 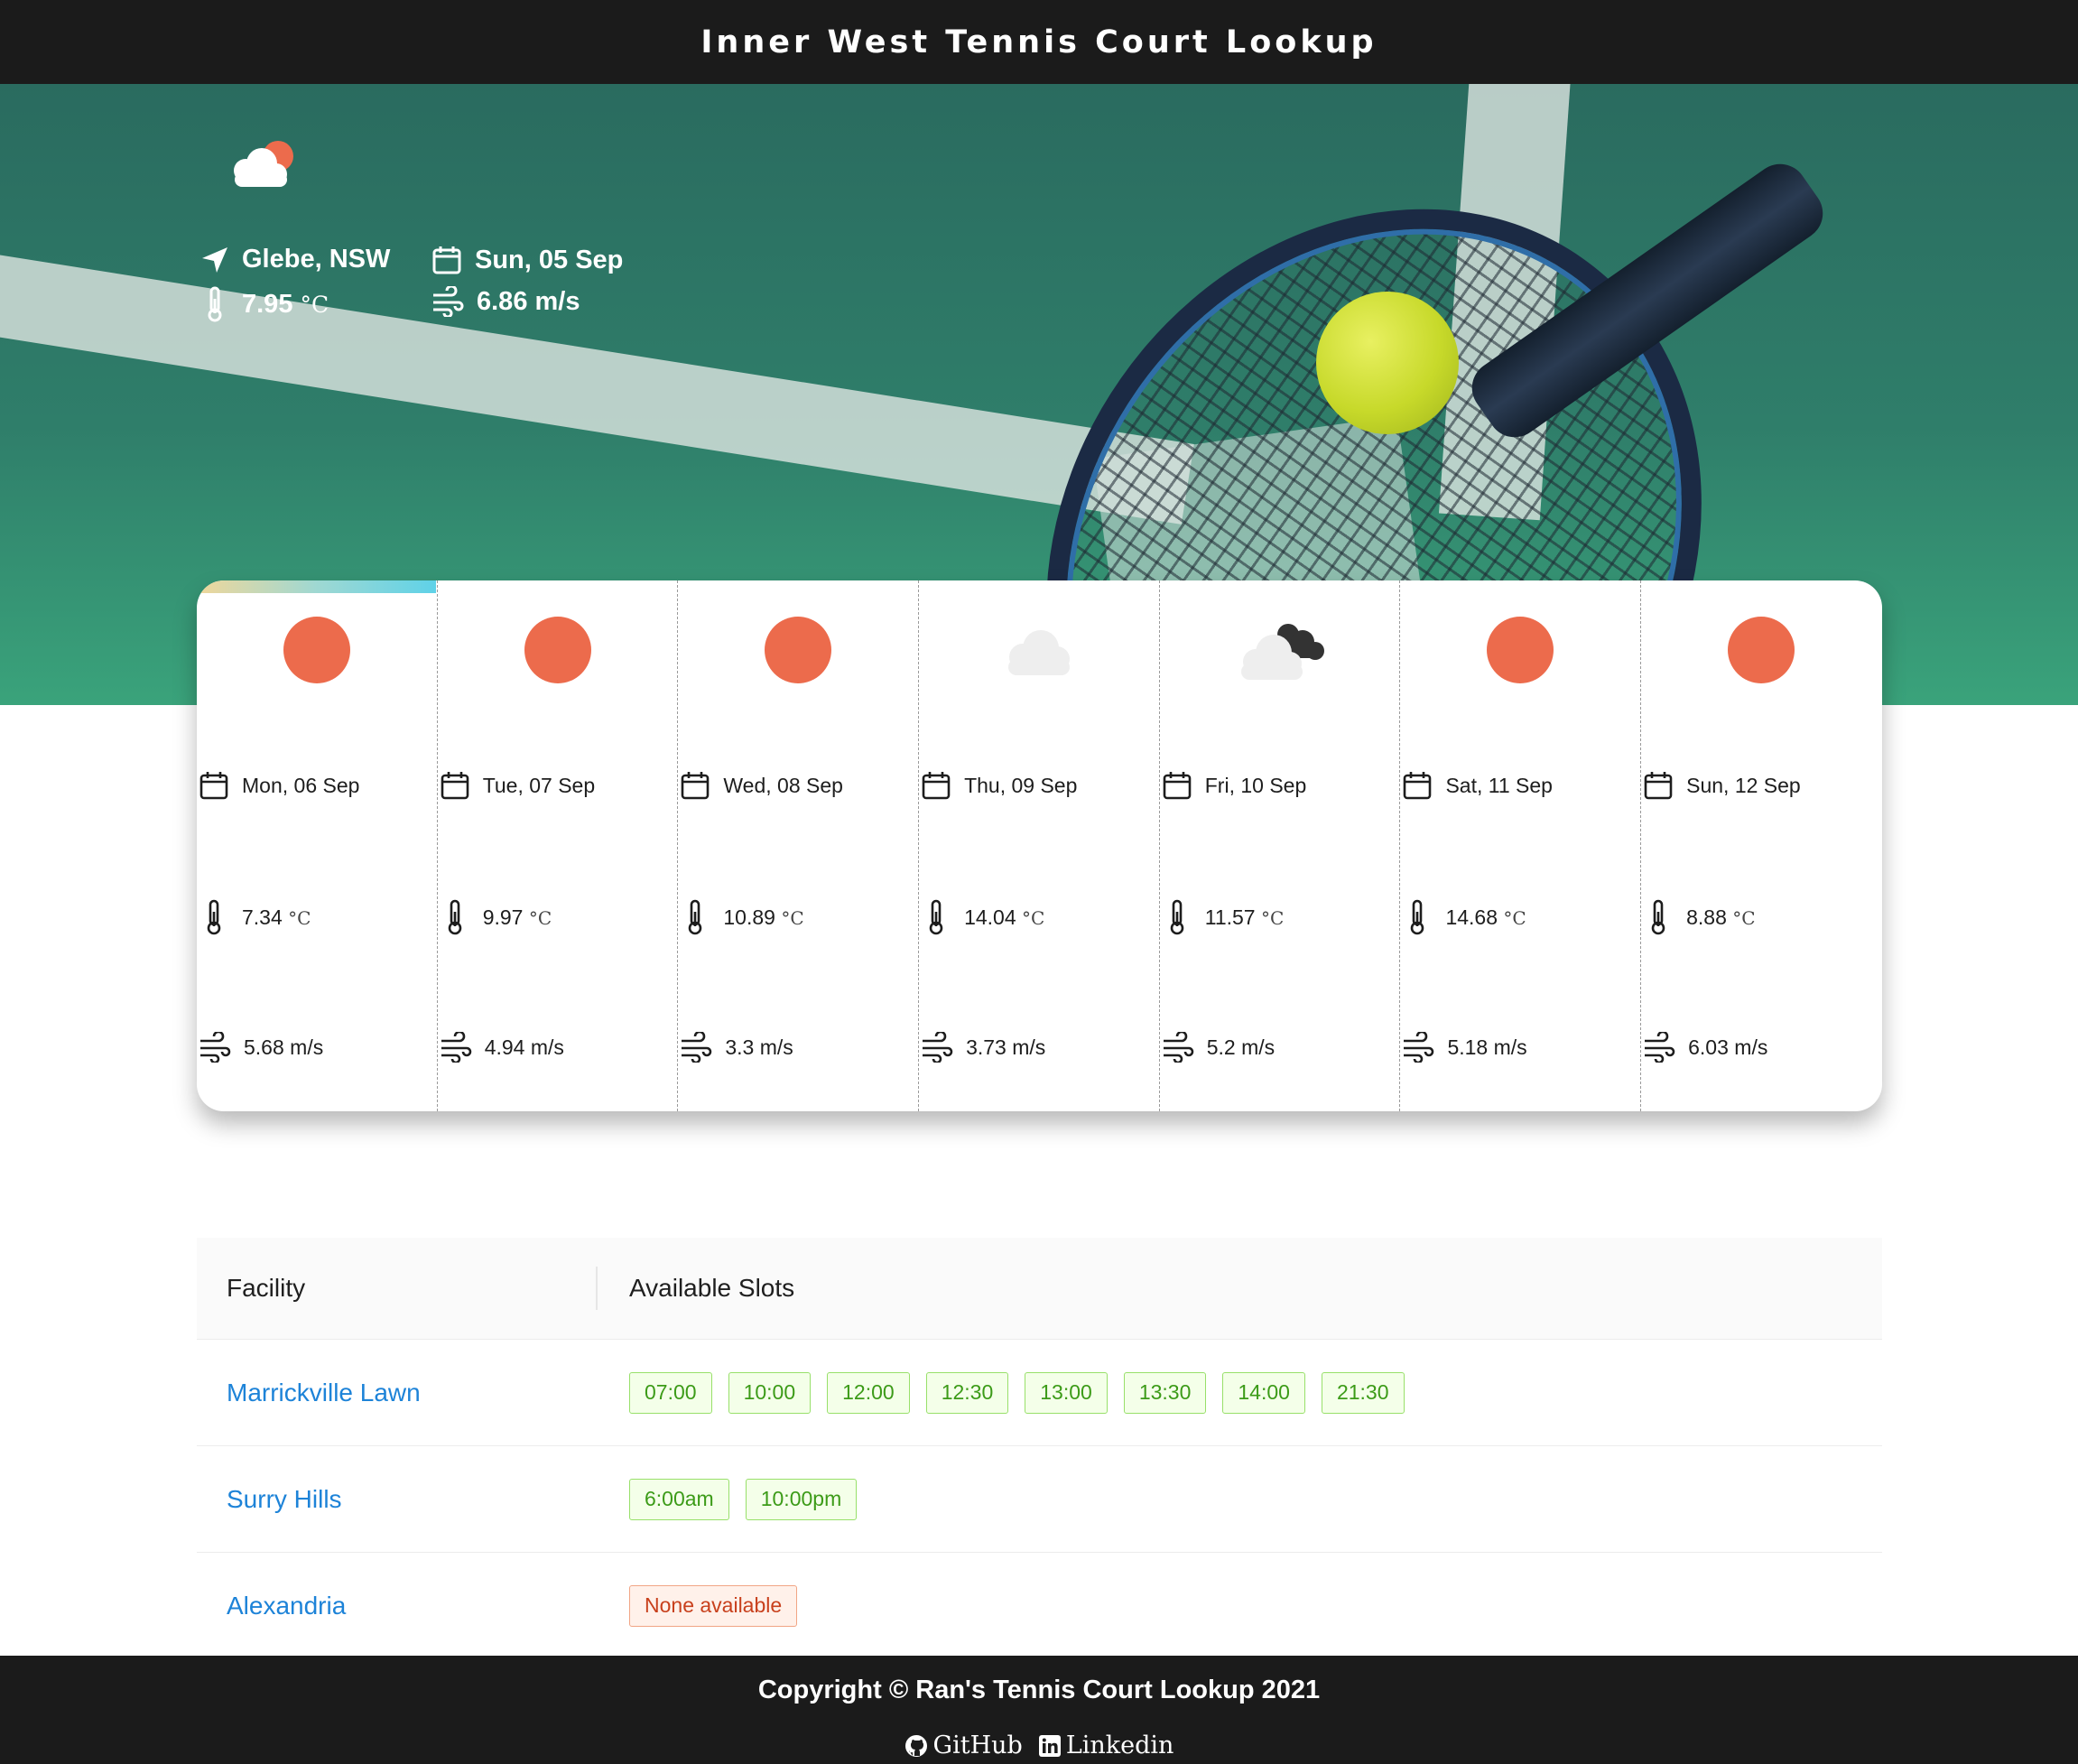 I want to click on table-row: Surry Hills 6:00am 10:00pm, so click(x=1039, y=1499).